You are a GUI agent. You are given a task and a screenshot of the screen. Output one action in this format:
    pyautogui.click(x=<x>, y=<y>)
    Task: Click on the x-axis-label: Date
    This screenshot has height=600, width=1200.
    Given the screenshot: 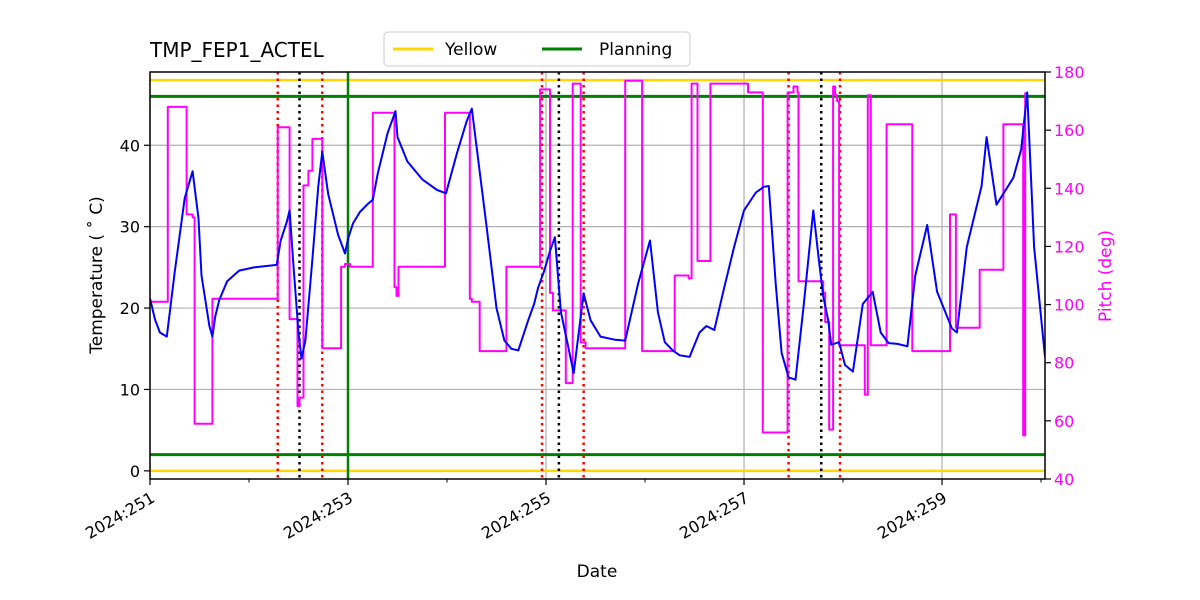 What is the action you would take?
    pyautogui.click(x=597, y=572)
    